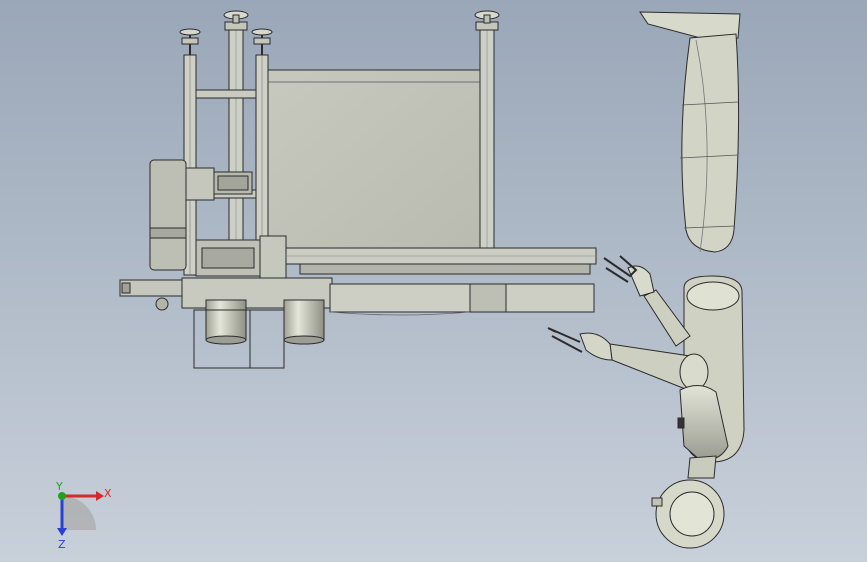 The image size is (867, 562). I want to click on arm-link-upper, so click(647, 301).